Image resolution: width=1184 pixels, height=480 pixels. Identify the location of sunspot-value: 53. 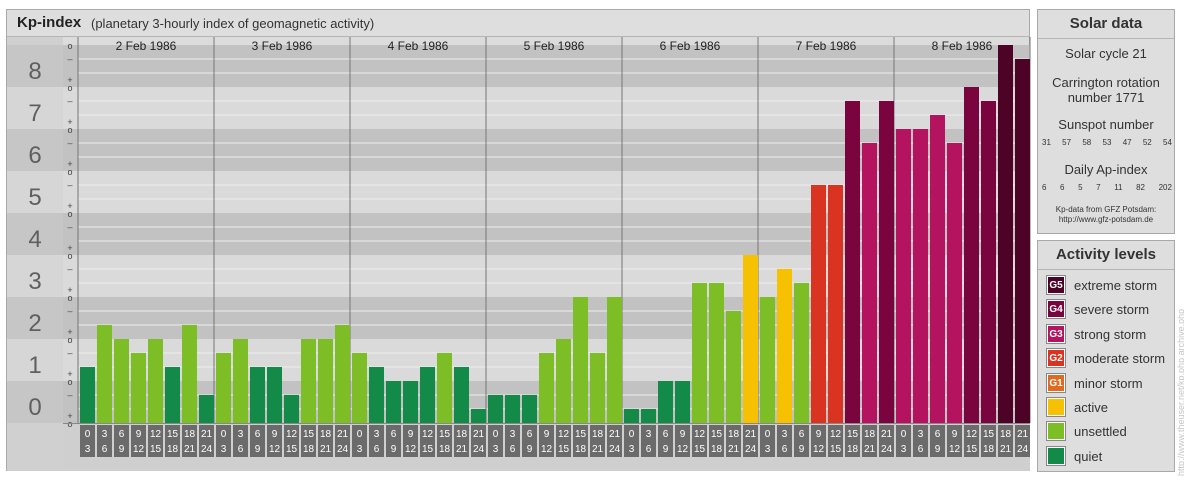
(1107, 142).